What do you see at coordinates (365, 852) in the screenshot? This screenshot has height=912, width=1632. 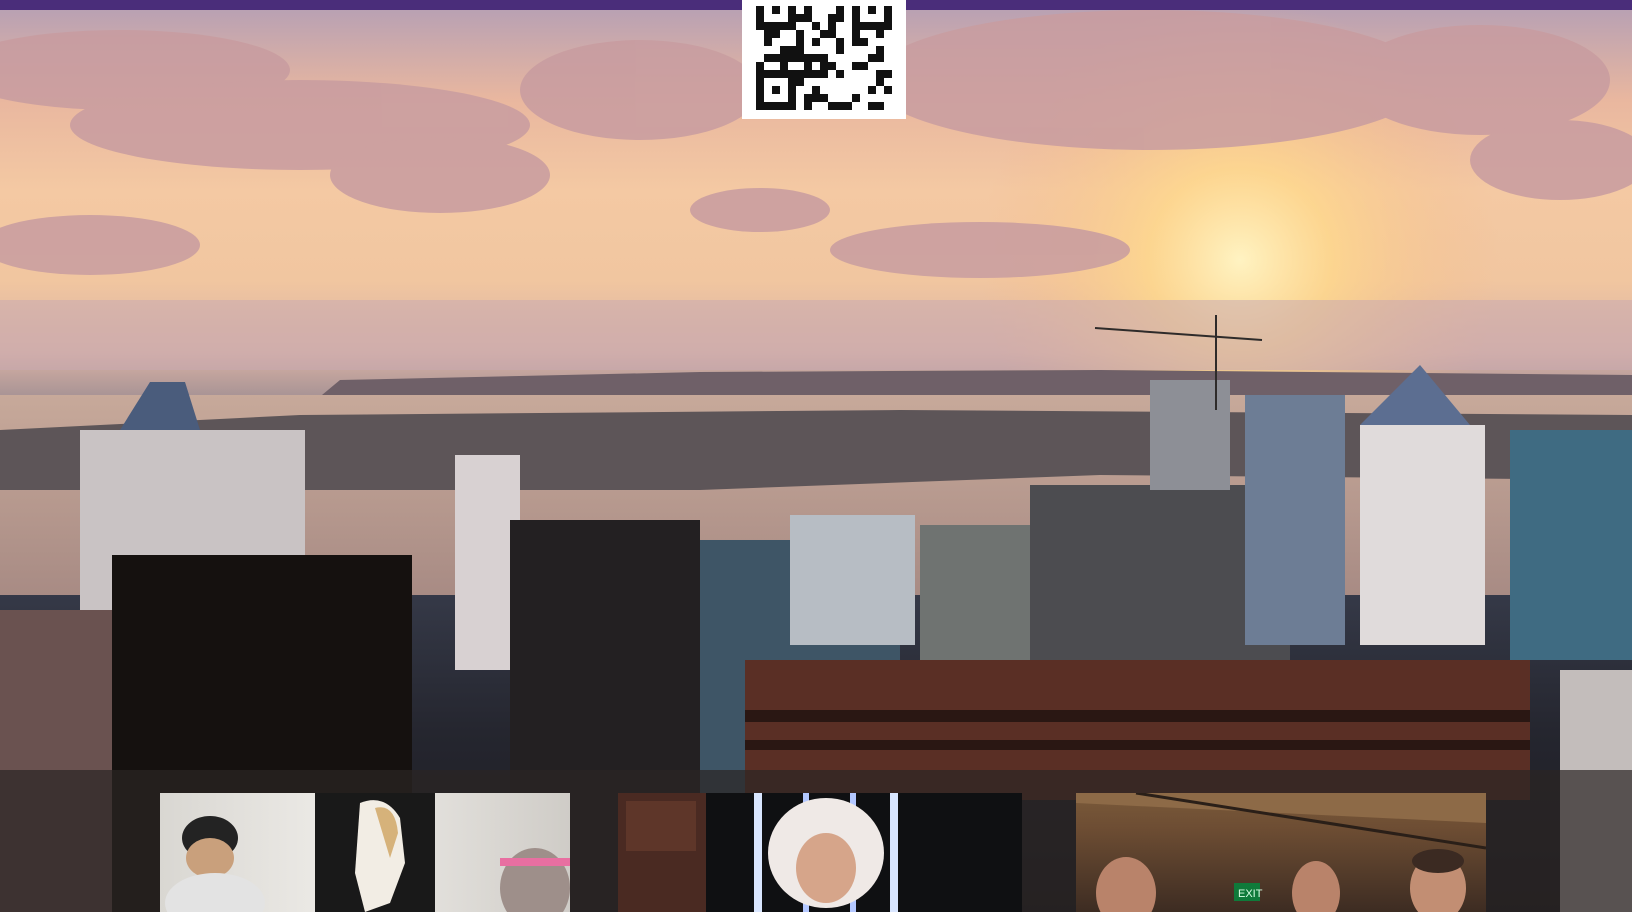 I see `gallery-photo-art-class` at bounding box center [365, 852].